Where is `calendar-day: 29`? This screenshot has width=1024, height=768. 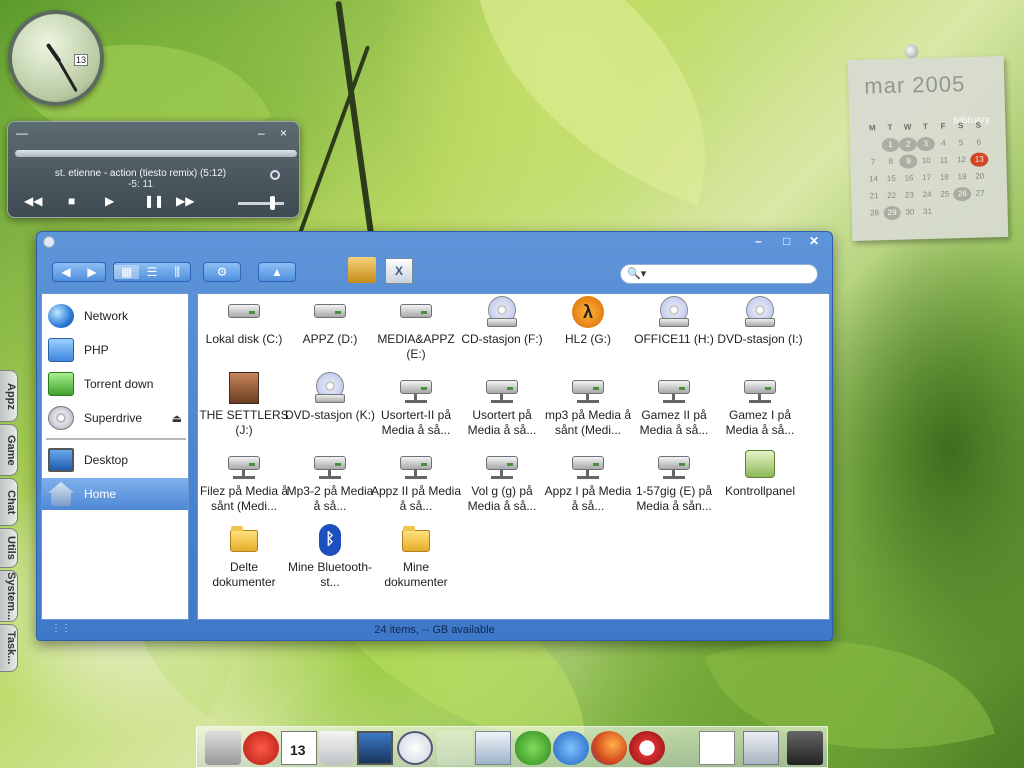 calendar-day: 29 is located at coordinates (892, 213).